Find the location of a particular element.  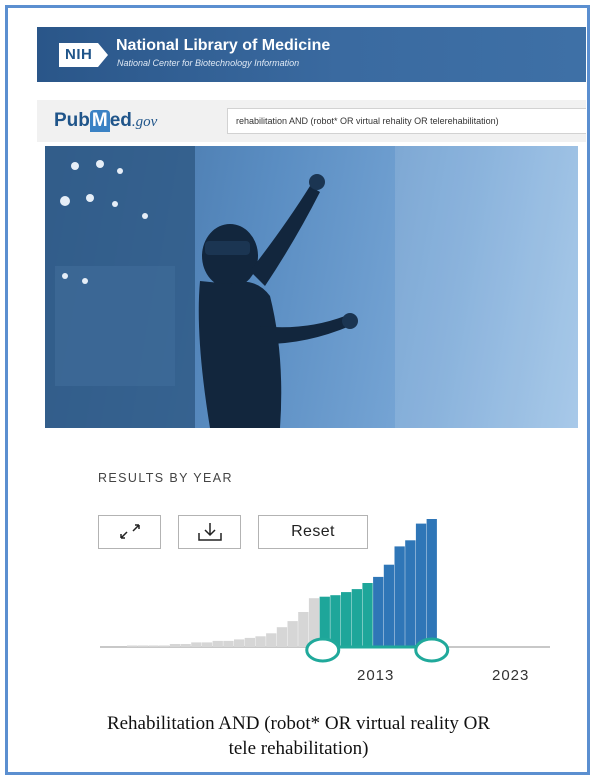

range-end-handle is located at coordinates (432, 650).